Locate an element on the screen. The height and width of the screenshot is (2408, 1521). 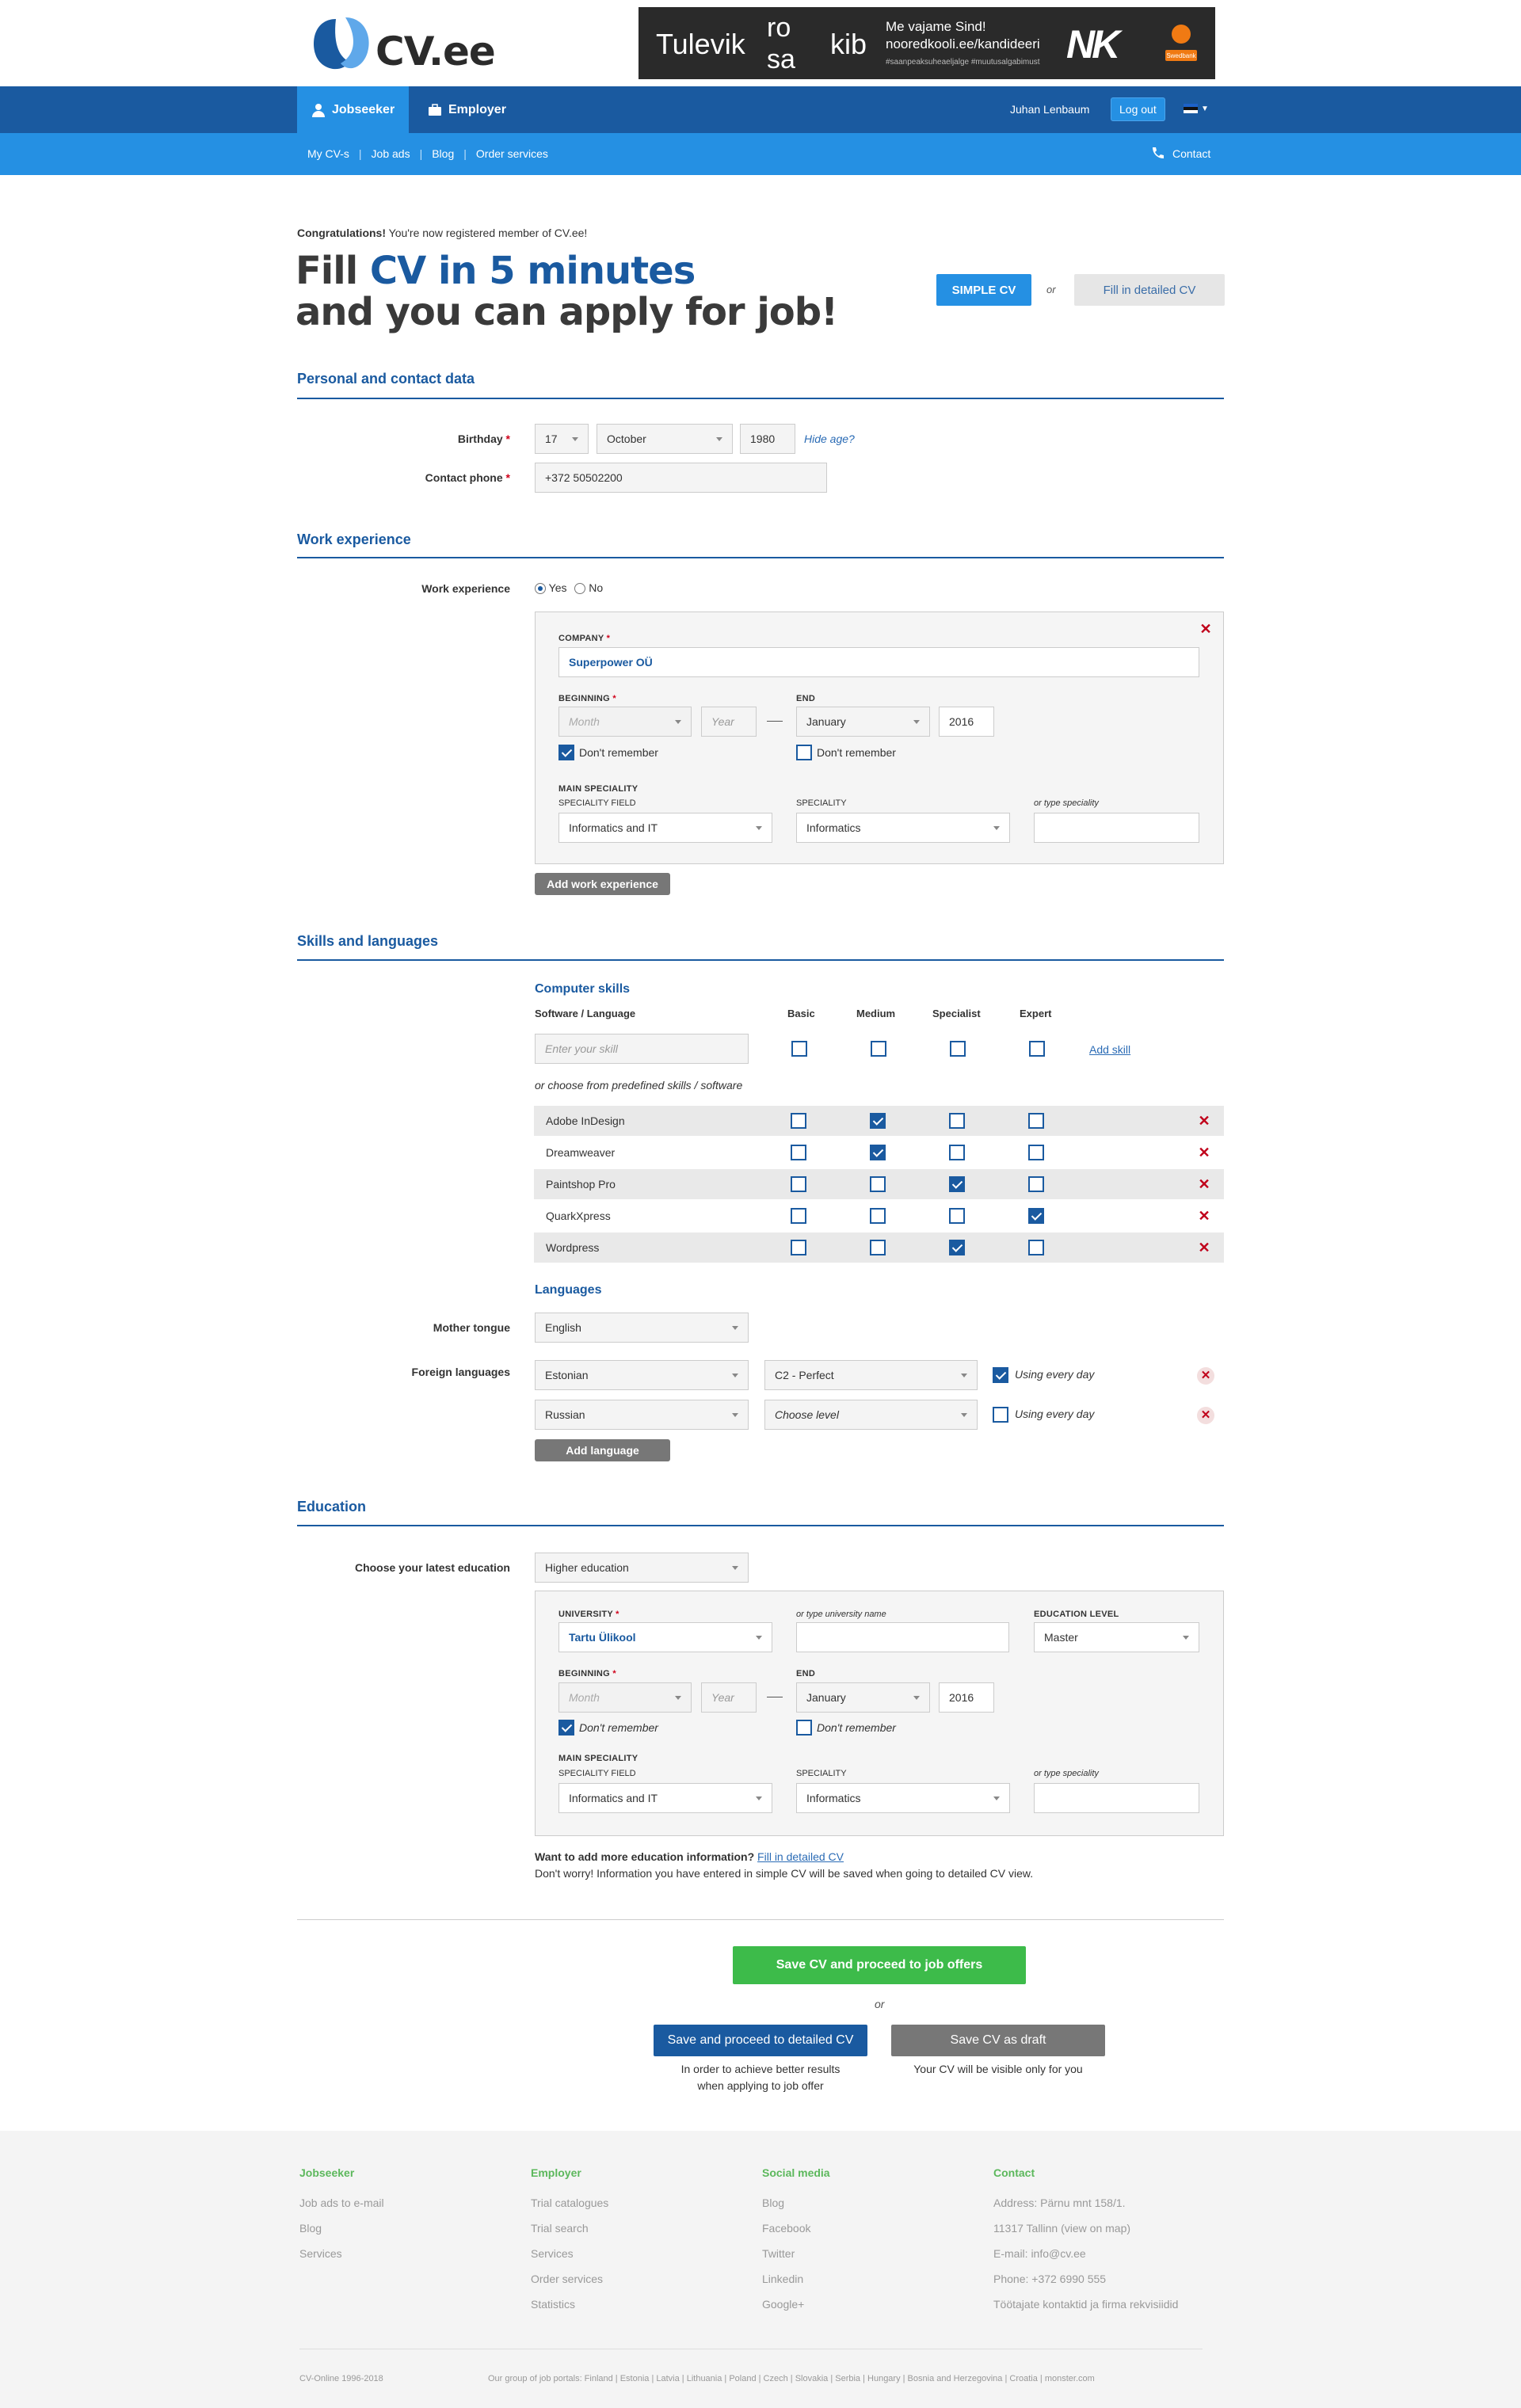
footer-link: Twitter is located at coordinates (796, 2254).